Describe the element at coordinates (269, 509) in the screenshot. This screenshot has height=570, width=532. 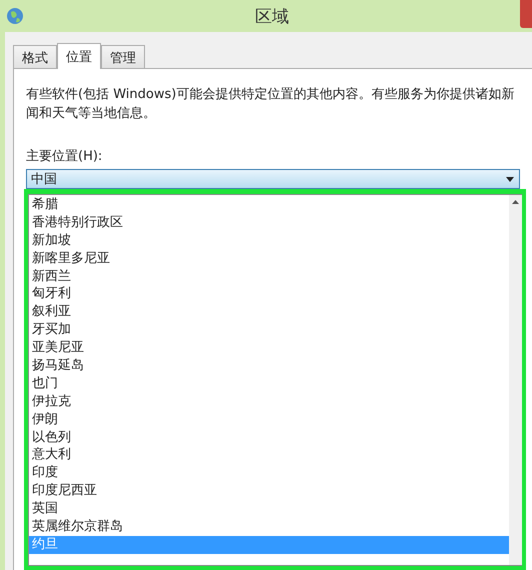
I see `list-item: 英国` at that location.